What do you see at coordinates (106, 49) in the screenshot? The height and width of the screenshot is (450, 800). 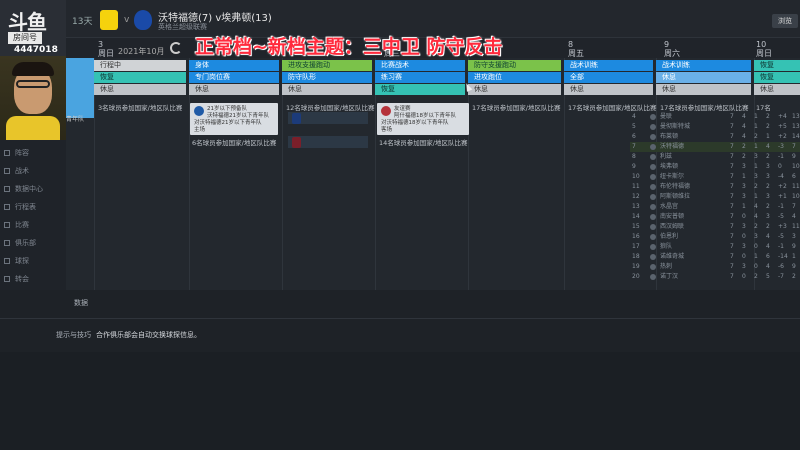 I see `day-3: 3 周日` at bounding box center [106, 49].